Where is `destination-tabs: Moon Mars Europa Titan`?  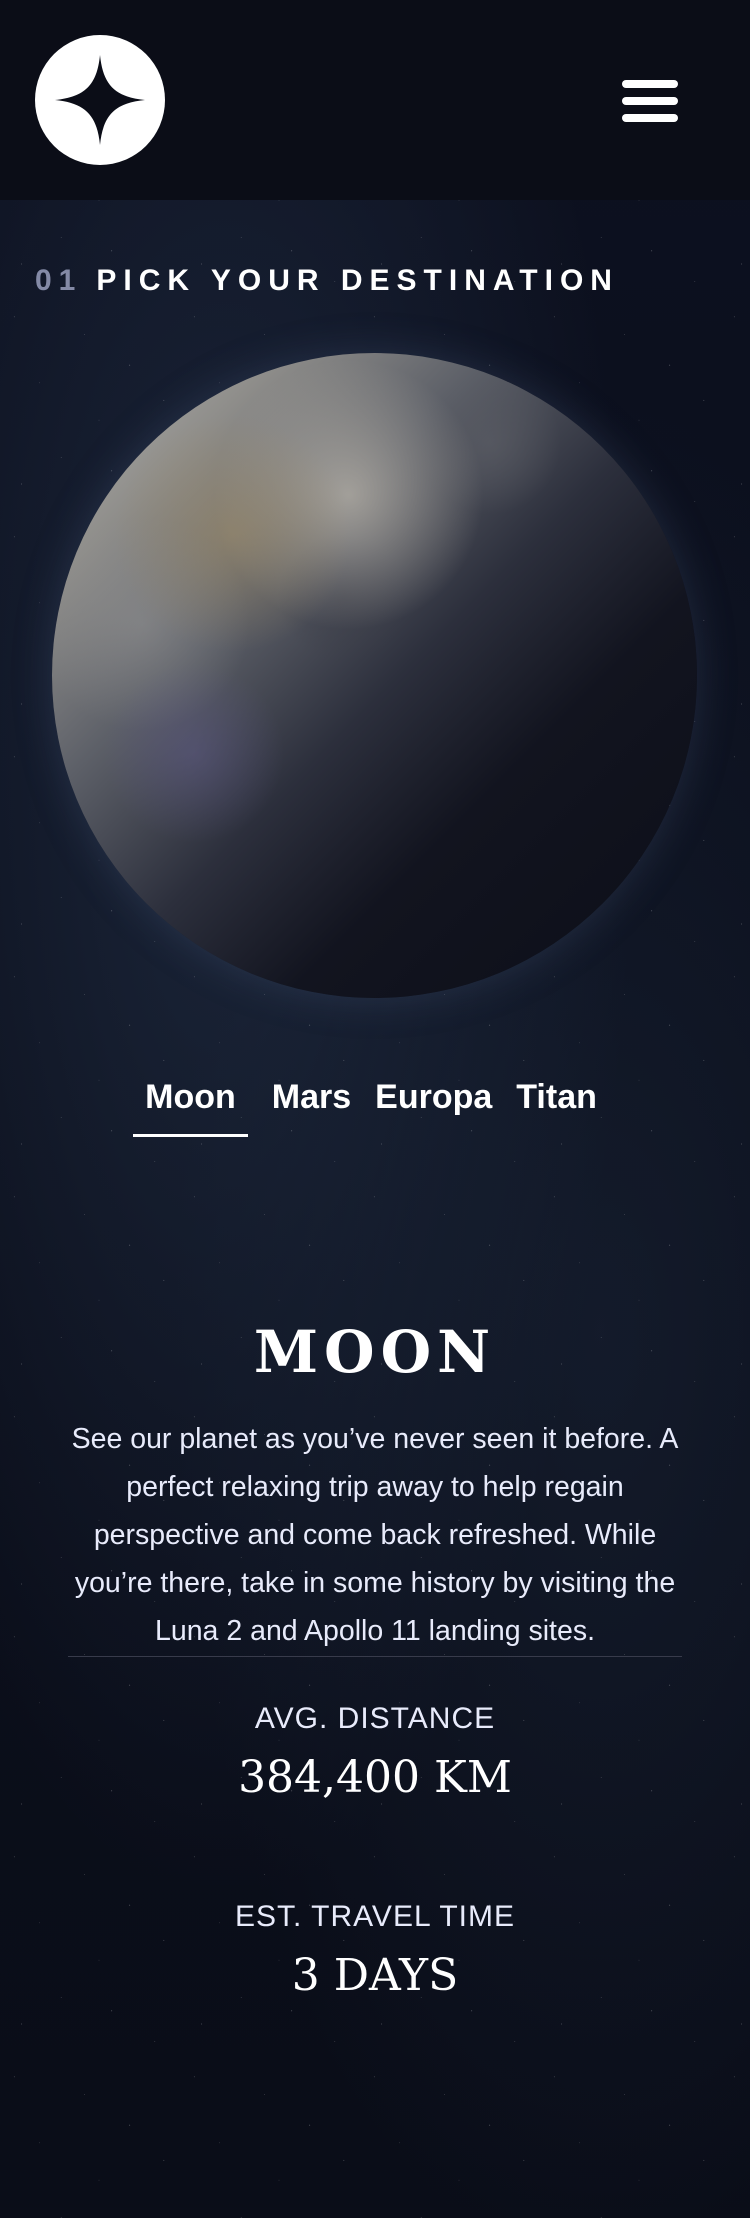
destination-tabs: Moon Mars Europa Titan is located at coordinates (375, 1107).